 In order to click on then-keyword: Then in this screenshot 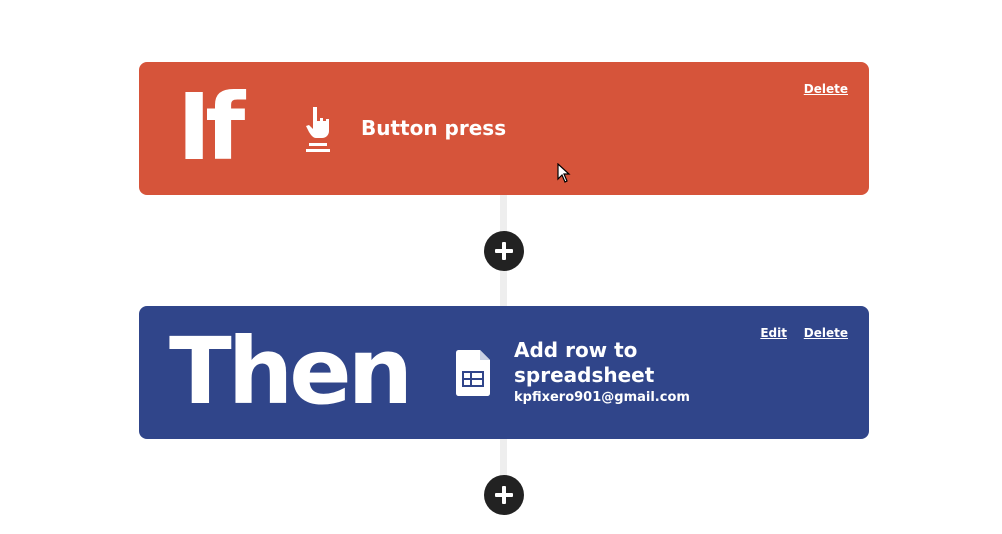, I will do `click(291, 371)`.